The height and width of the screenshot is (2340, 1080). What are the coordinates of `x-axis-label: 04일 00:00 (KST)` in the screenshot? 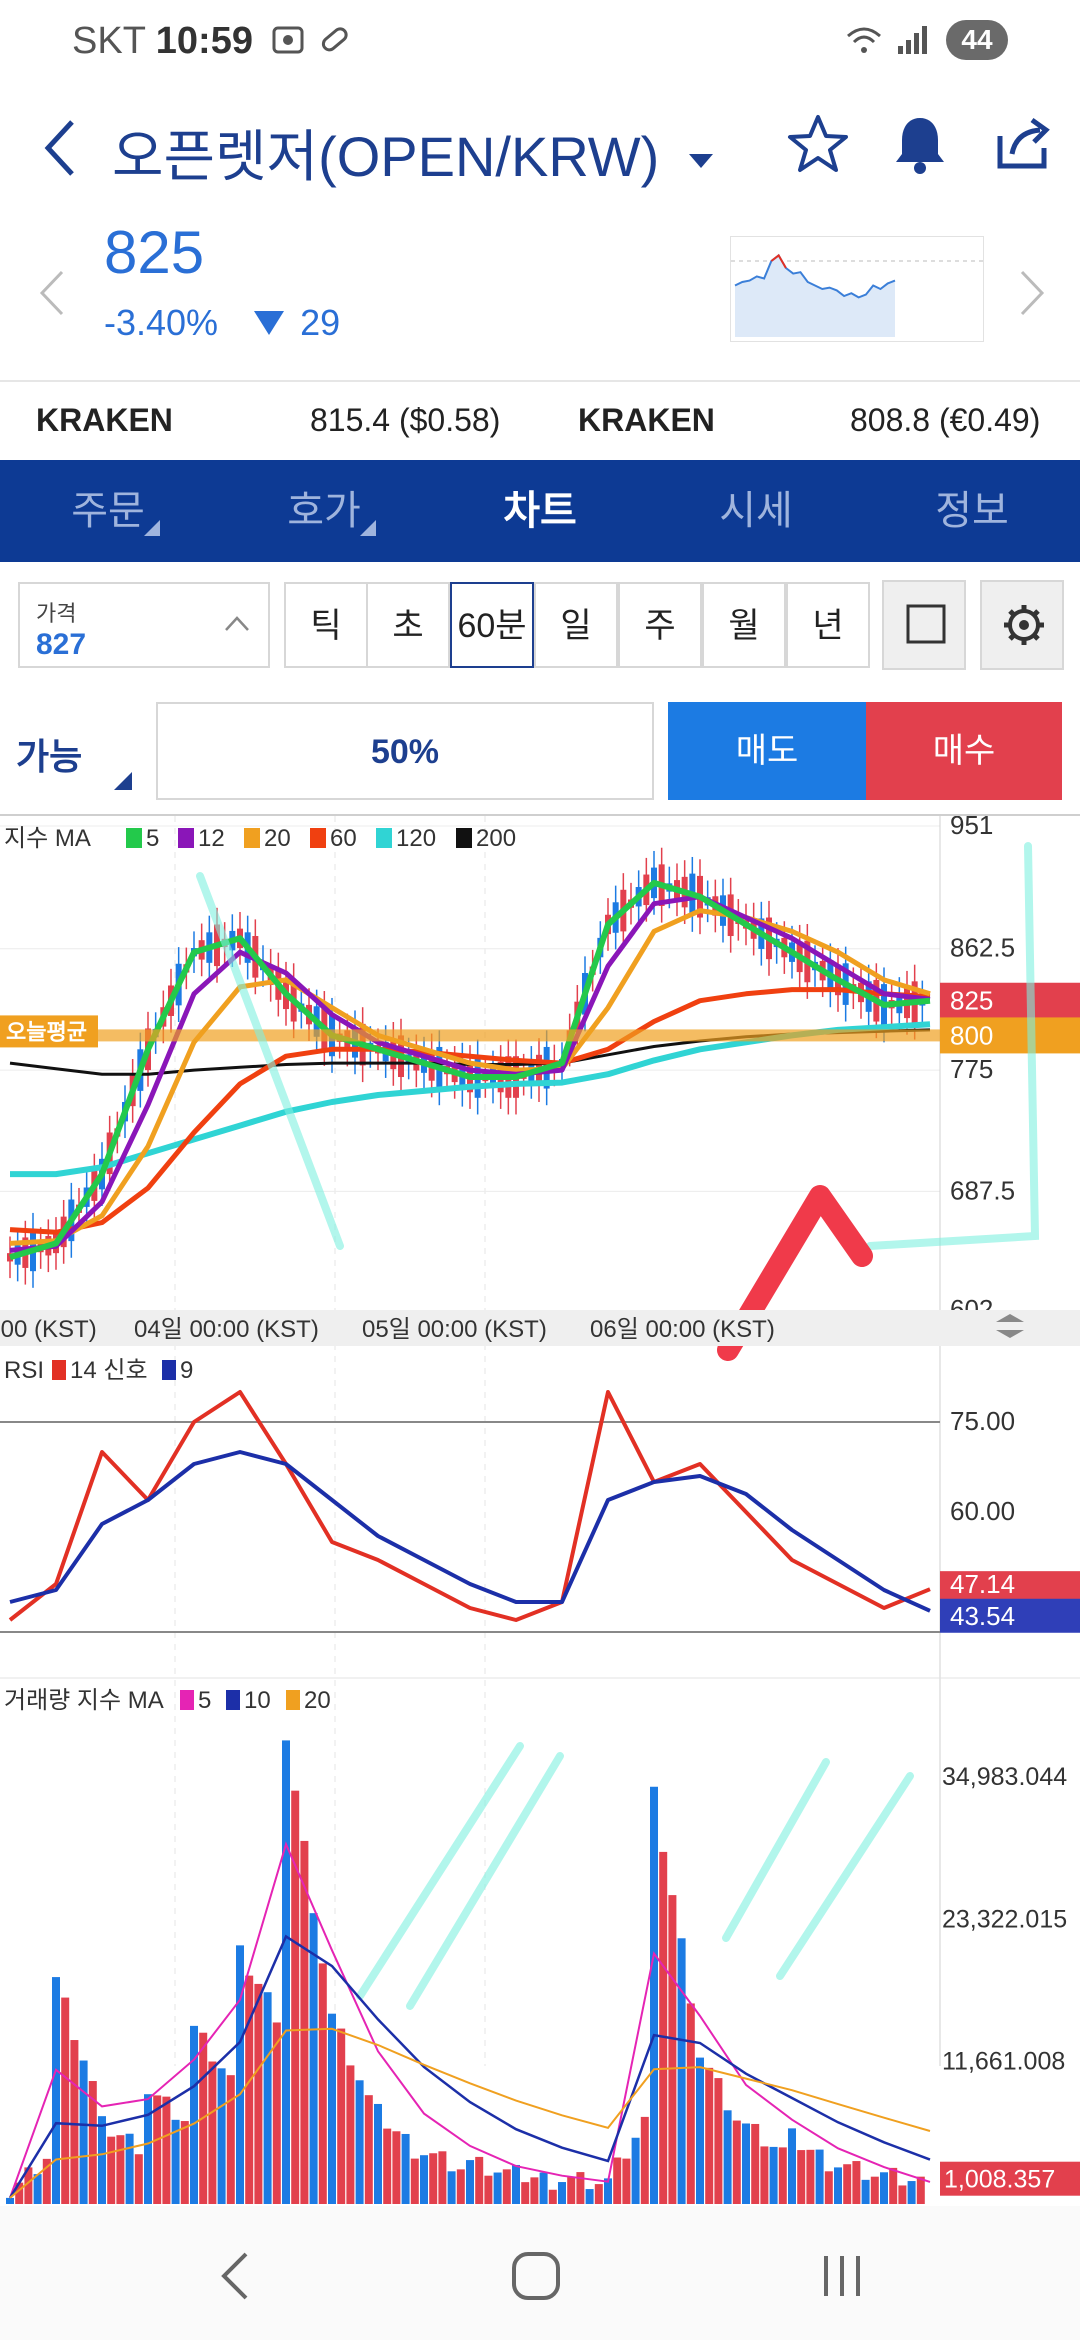 It's located at (226, 1329).